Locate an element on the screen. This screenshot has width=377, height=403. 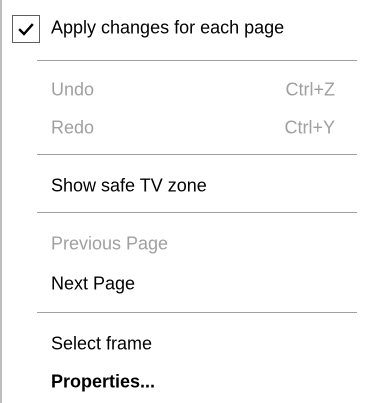
checkmark-icon is located at coordinates (26, 29).